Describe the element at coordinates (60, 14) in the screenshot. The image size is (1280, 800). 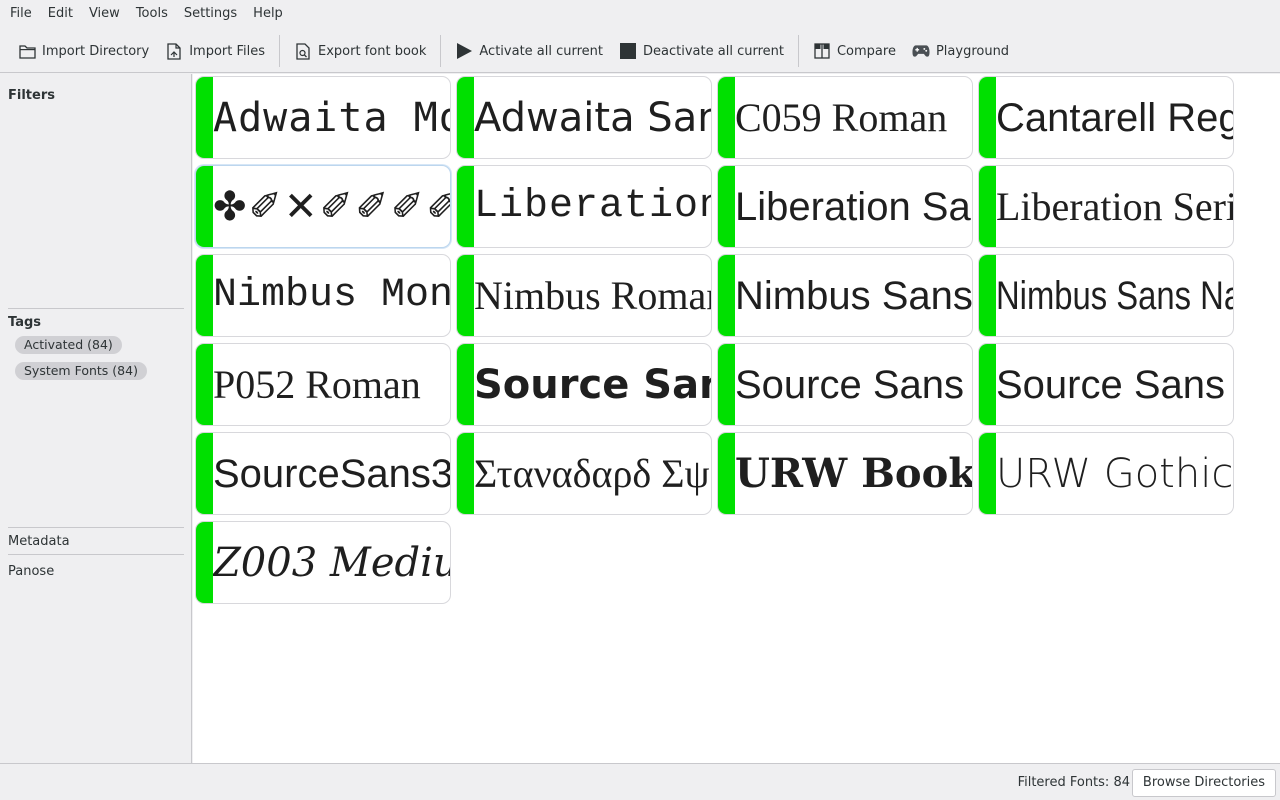
I see `menu-edit: Edit` at that location.